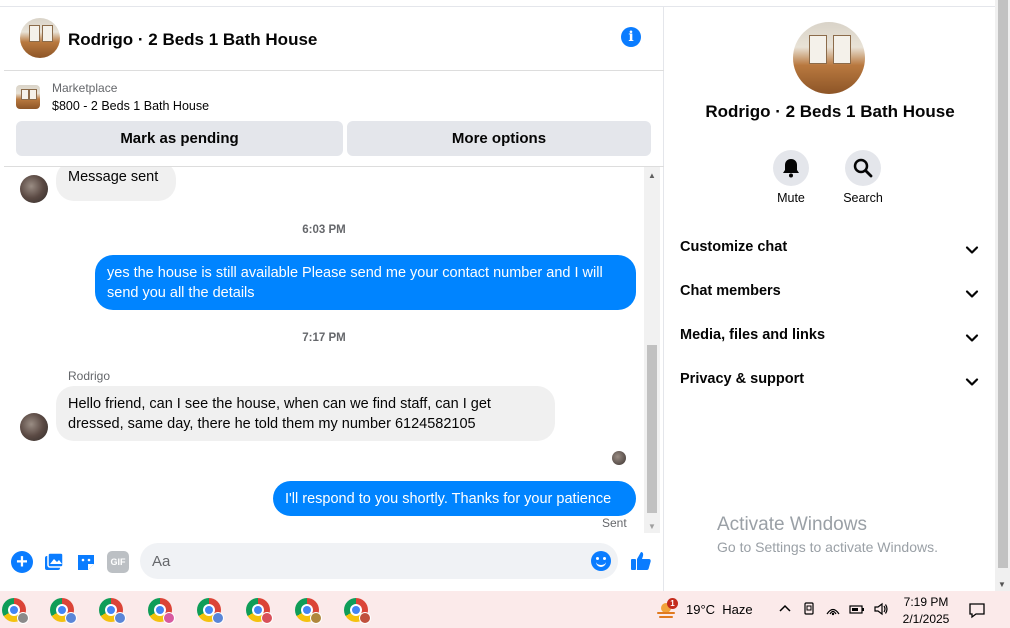 This screenshot has width=1010, height=628. I want to click on notification-icon, so click(977, 610).